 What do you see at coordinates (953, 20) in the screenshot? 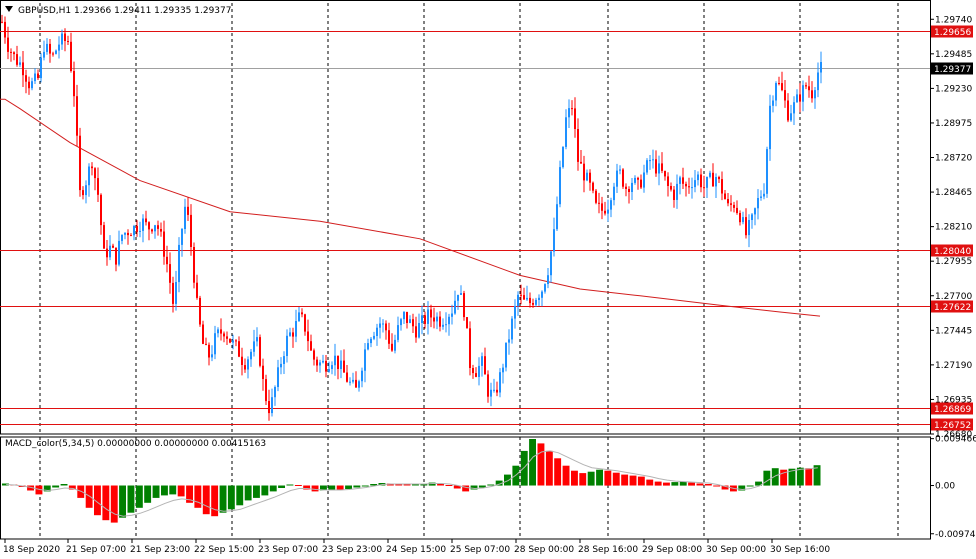
I see `y-tick-label: 1.29740` at bounding box center [953, 20].